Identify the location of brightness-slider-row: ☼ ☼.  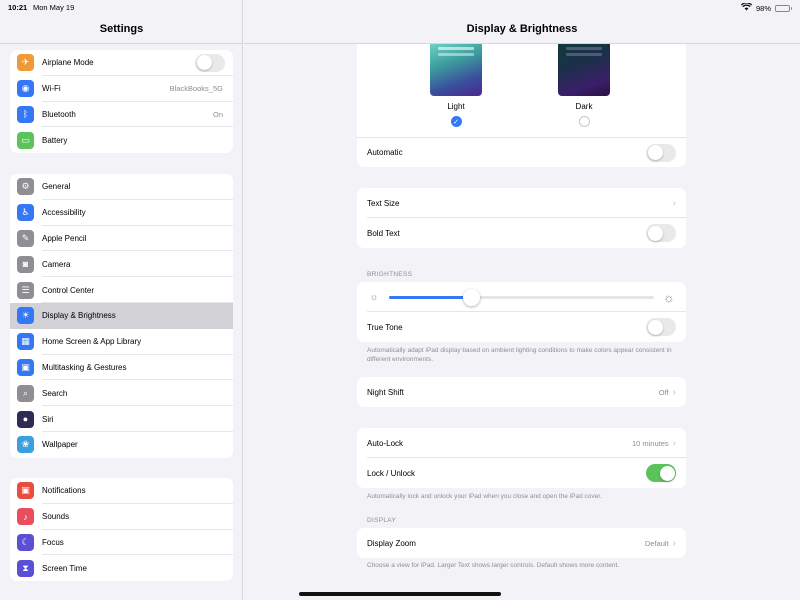
(521, 297).